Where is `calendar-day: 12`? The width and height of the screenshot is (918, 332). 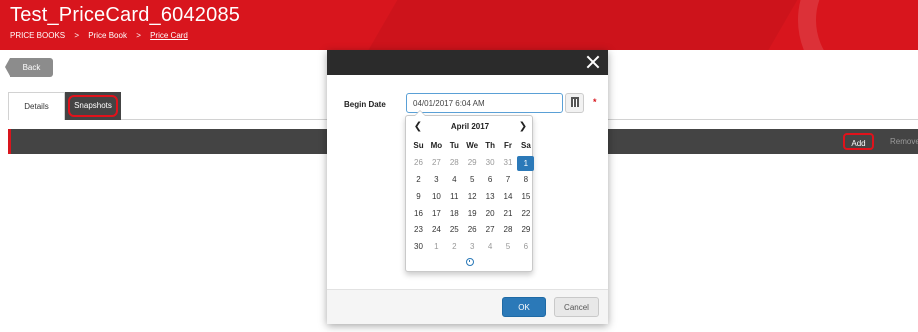 calendar-day: 12 is located at coordinates (472, 197).